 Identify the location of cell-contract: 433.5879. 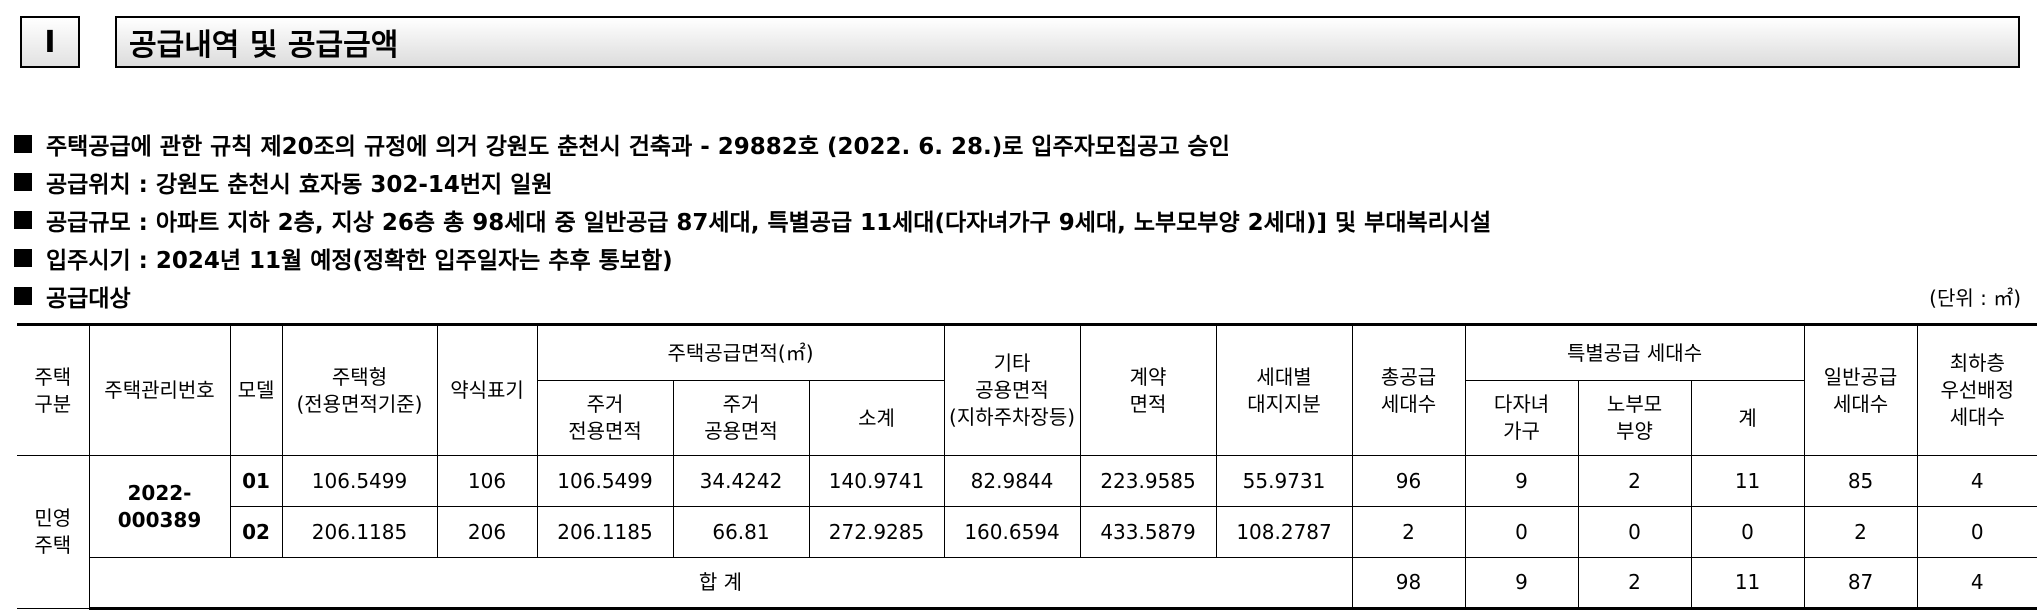
(1148, 532).